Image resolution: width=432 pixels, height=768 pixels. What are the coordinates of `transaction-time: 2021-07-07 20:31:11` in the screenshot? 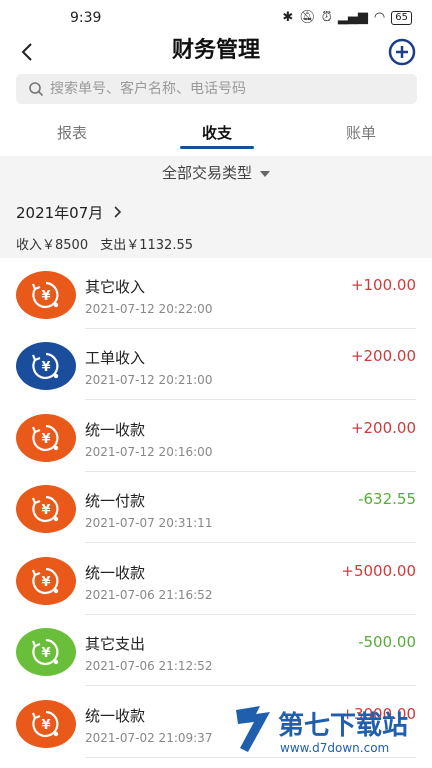 It's located at (149, 523).